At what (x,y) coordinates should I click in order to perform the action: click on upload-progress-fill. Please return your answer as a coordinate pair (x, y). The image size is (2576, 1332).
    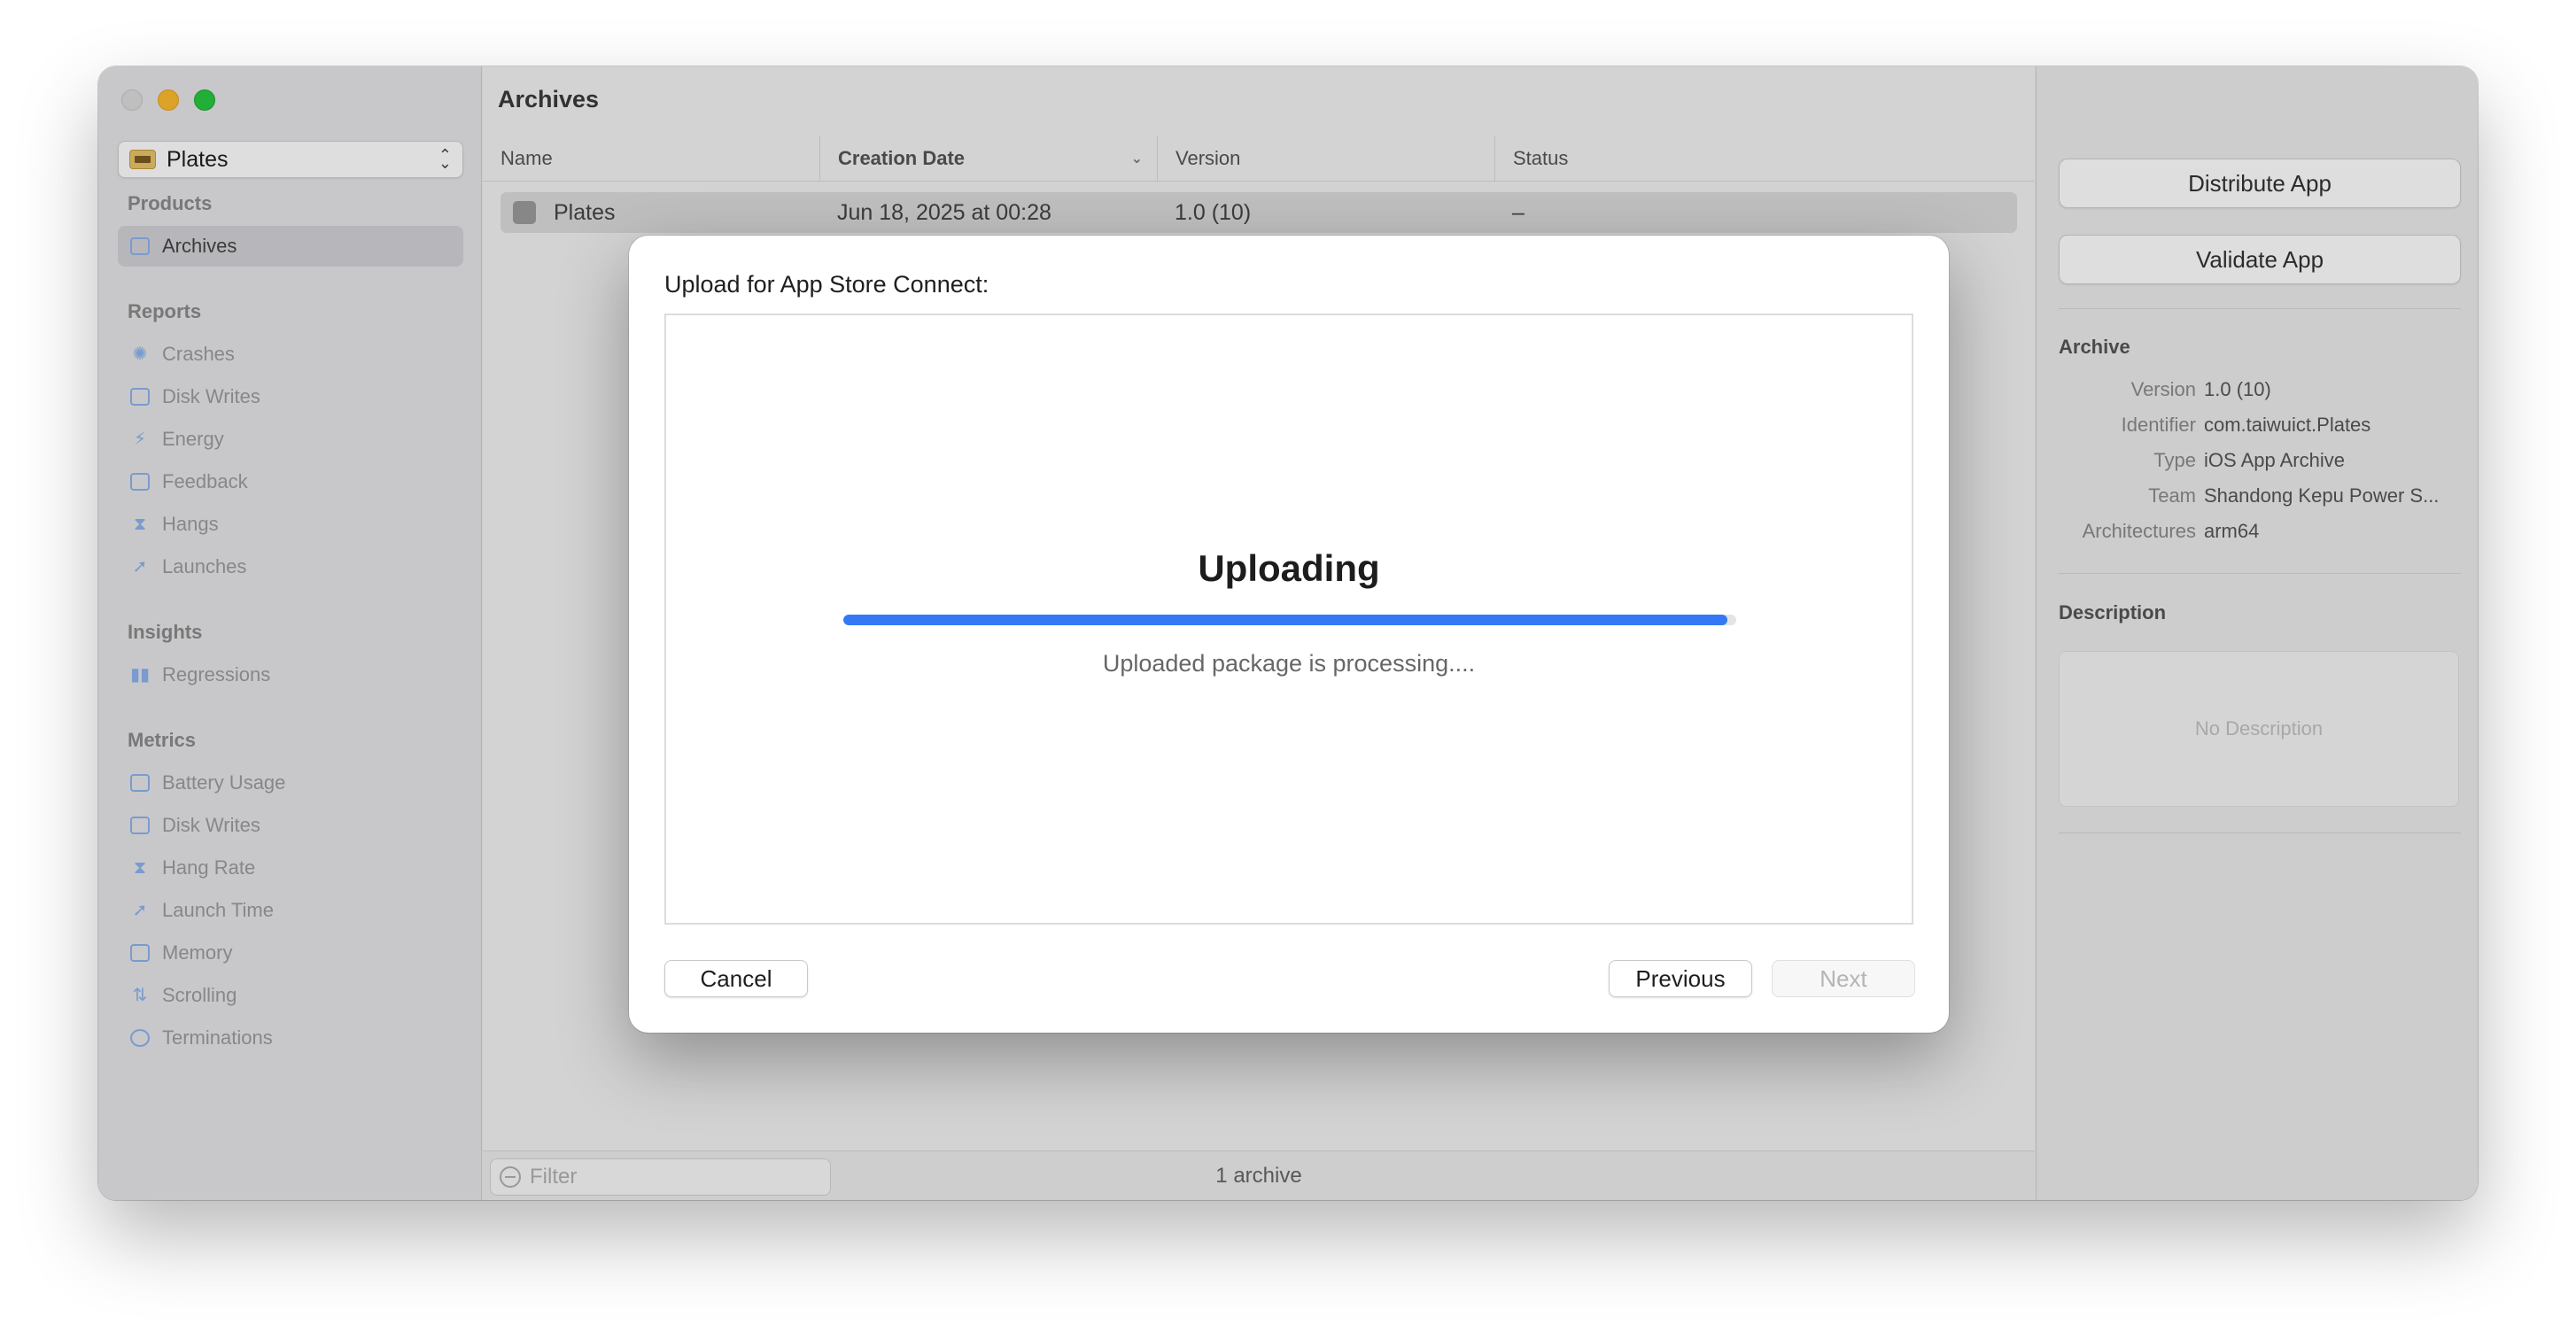
    Looking at the image, I should click on (1285, 620).